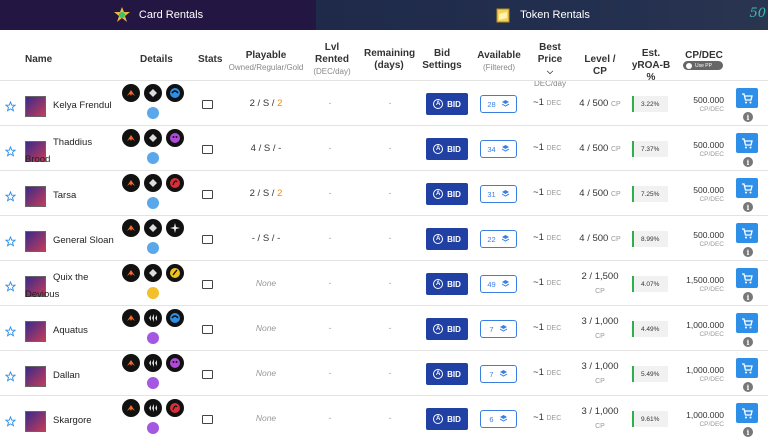 The height and width of the screenshot is (440, 768). What do you see at coordinates (651, 66) in the screenshot?
I see `col-yroa: Est. yROA-B %` at bounding box center [651, 66].